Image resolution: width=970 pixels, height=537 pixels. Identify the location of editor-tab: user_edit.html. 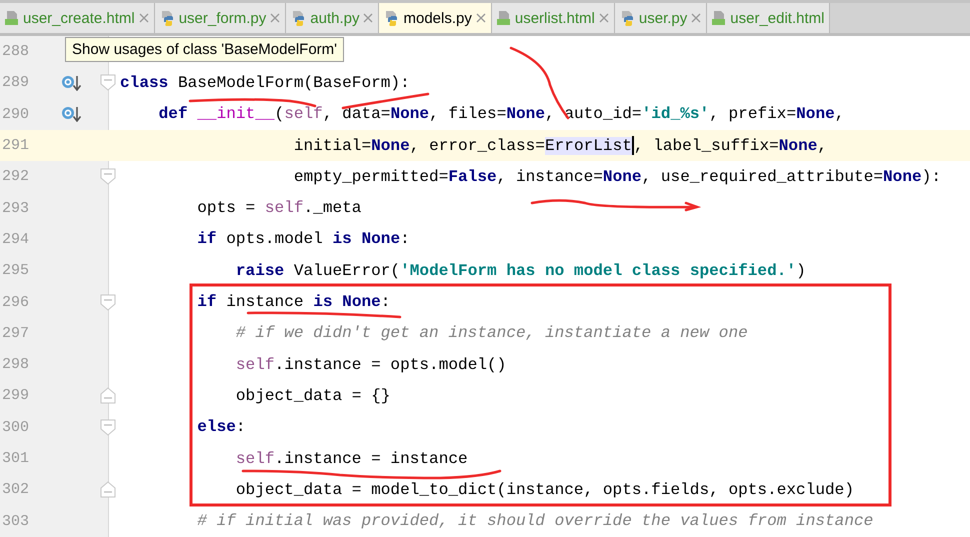
(768, 18).